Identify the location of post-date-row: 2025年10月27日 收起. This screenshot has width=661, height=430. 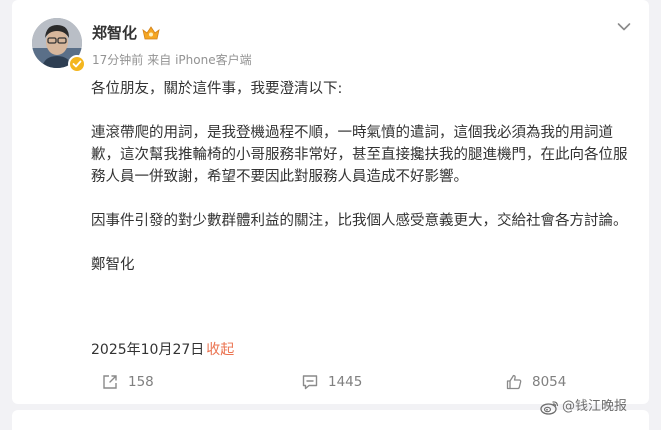
(162, 350).